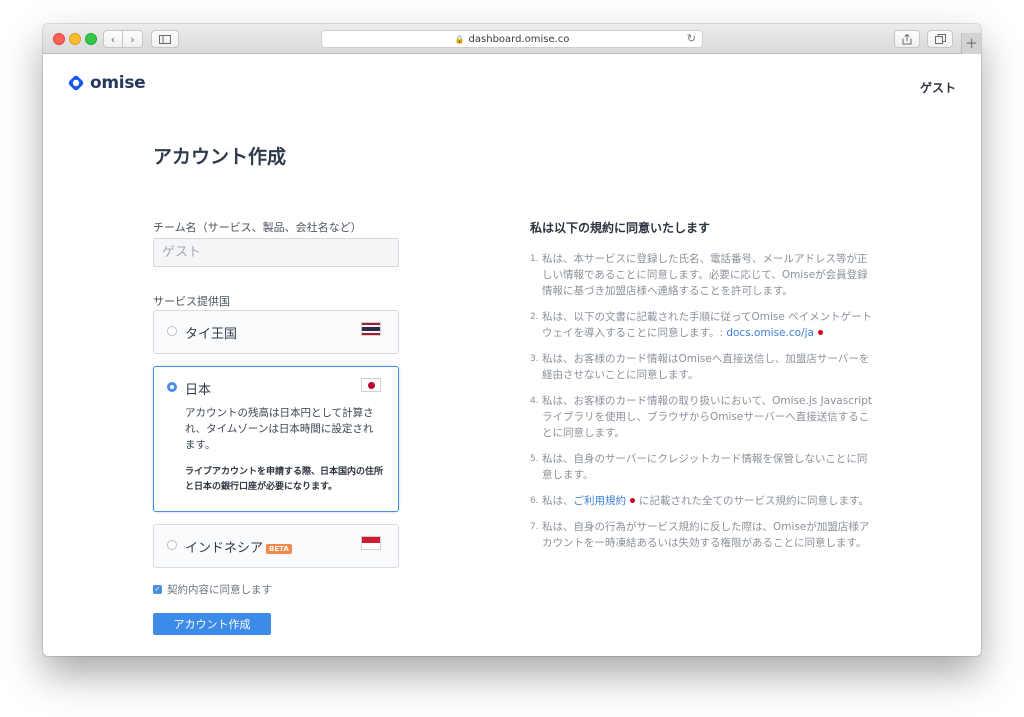 The width and height of the screenshot is (1024, 717). What do you see at coordinates (212, 624) in the screenshot?
I see `create-account-button: アカウント作成` at bounding box center [212, 624].